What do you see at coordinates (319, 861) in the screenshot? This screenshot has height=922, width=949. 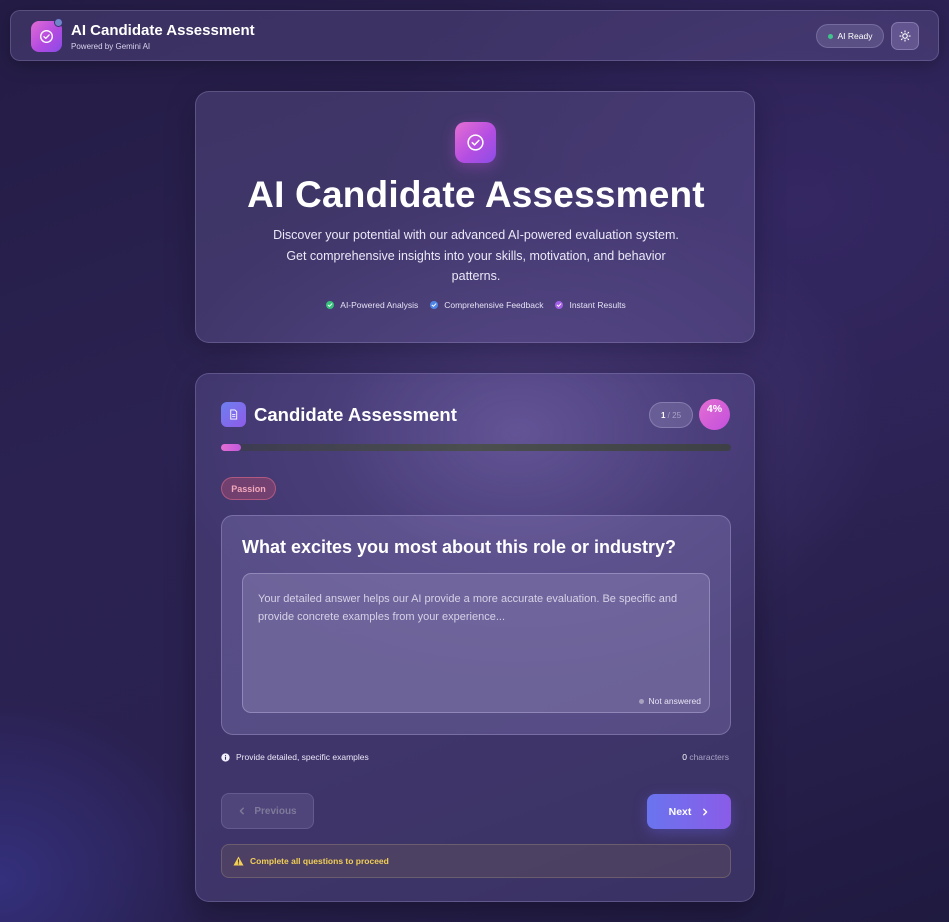 I see `warning-text: Complete all questions to proceed` at bounding box center [319, 861].